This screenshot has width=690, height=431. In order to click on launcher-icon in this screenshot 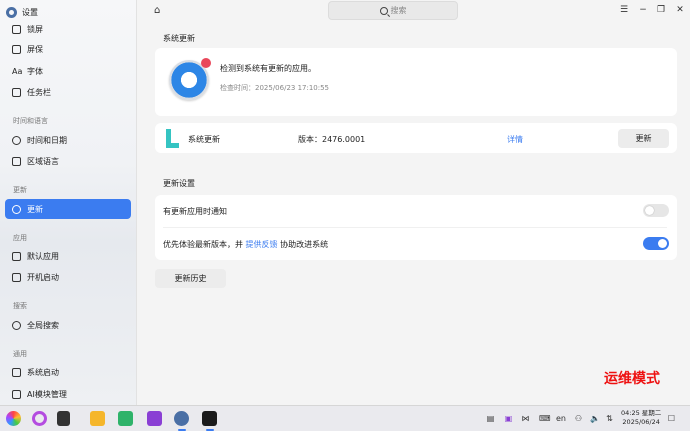, I will do `click(13, 418)`.